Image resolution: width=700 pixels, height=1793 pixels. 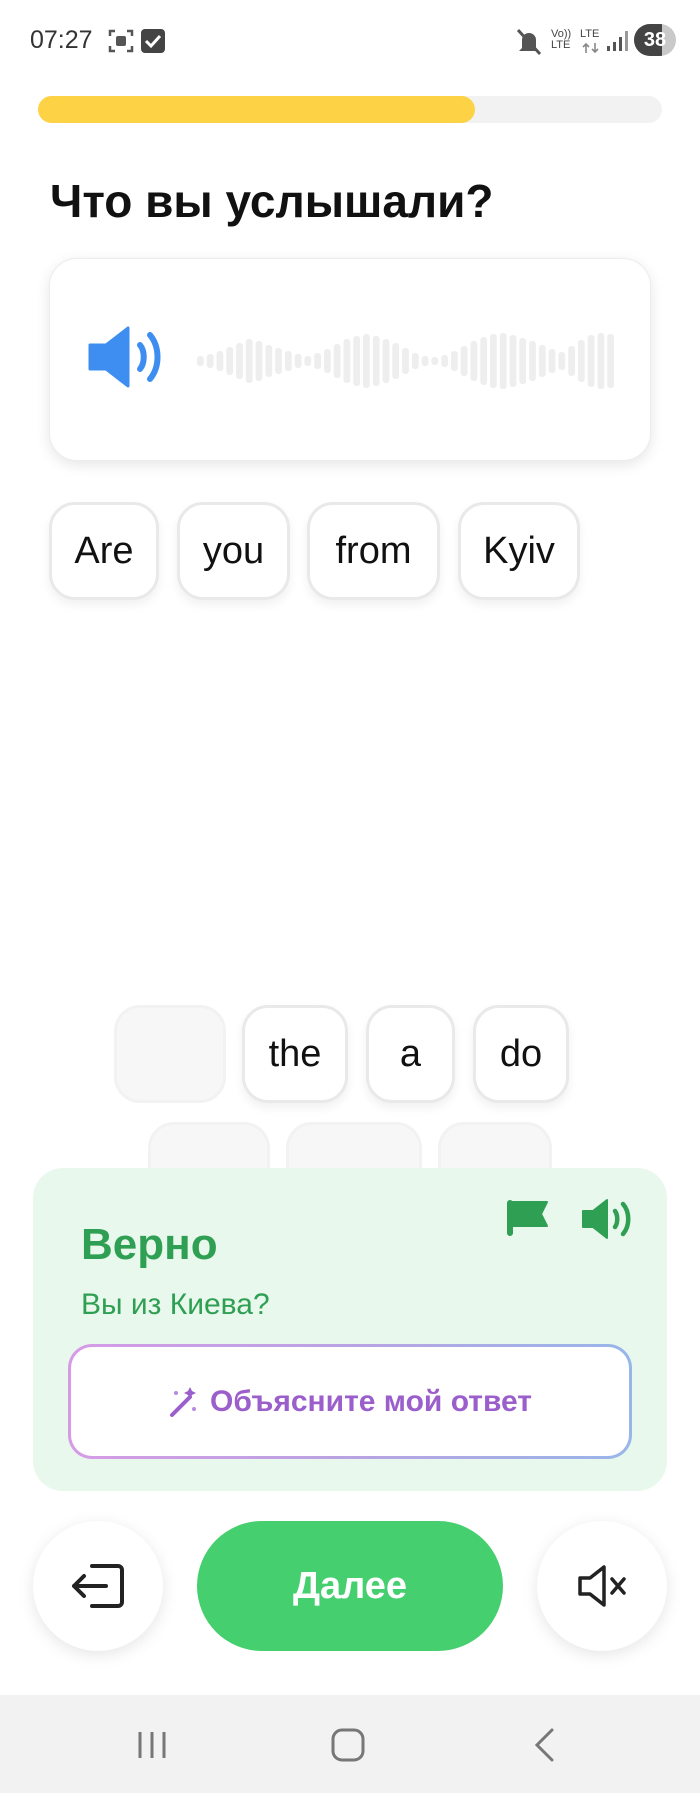 What do you see at coordinates (350, 1586) in the screenshot?
I see `next-button: Далее` at bounding box center [350, 1586].